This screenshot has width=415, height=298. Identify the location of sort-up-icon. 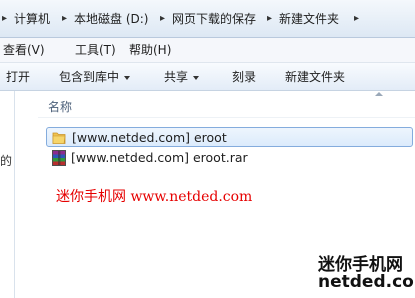
(379, 94).